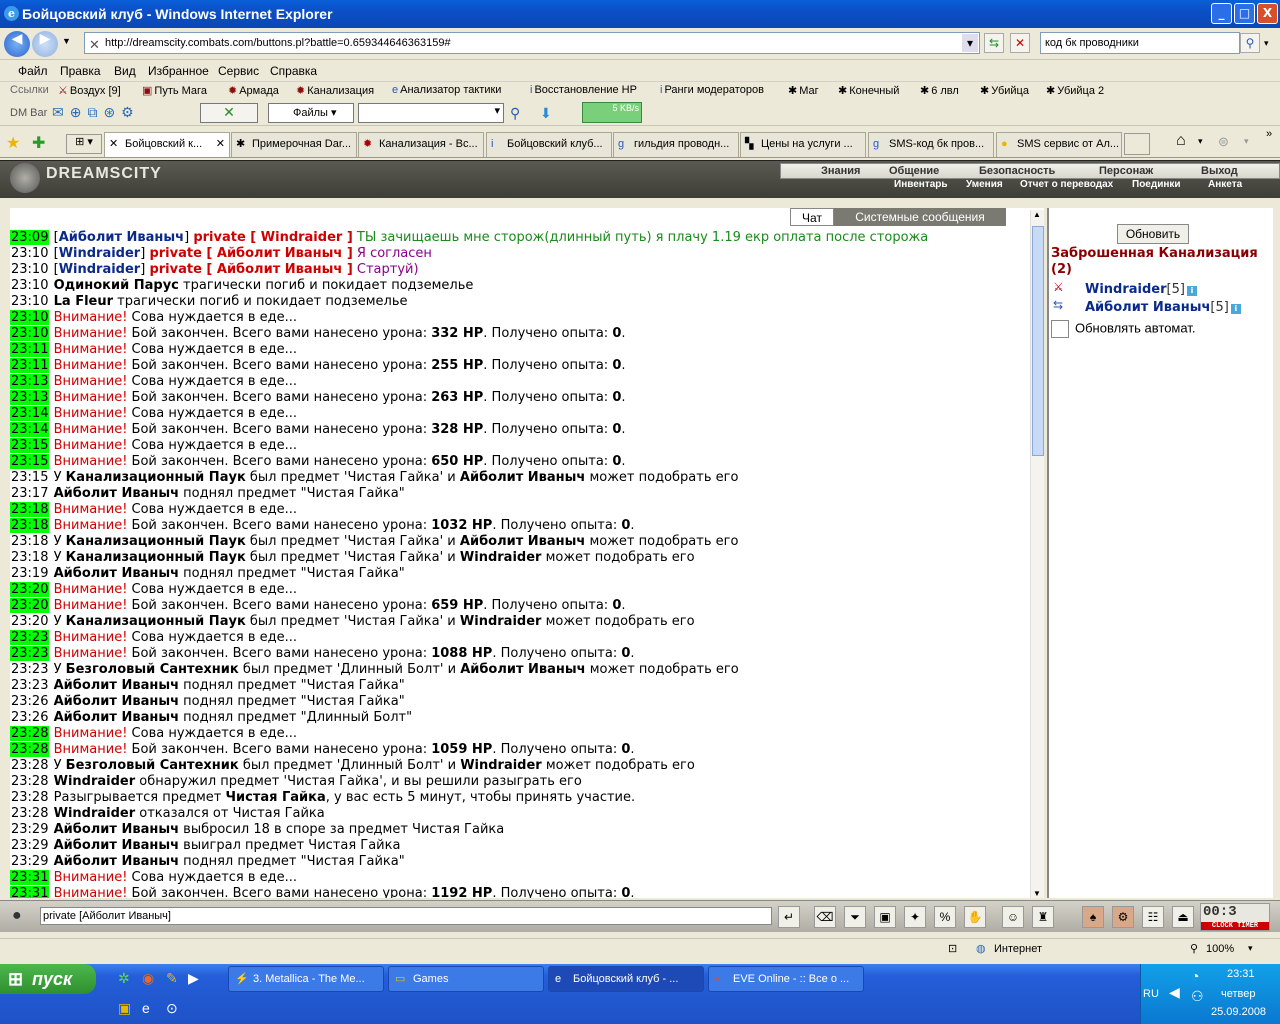 The image size is (1280, 1024). I want to click on back-arrow-icon: ◀, so click(17, 44).